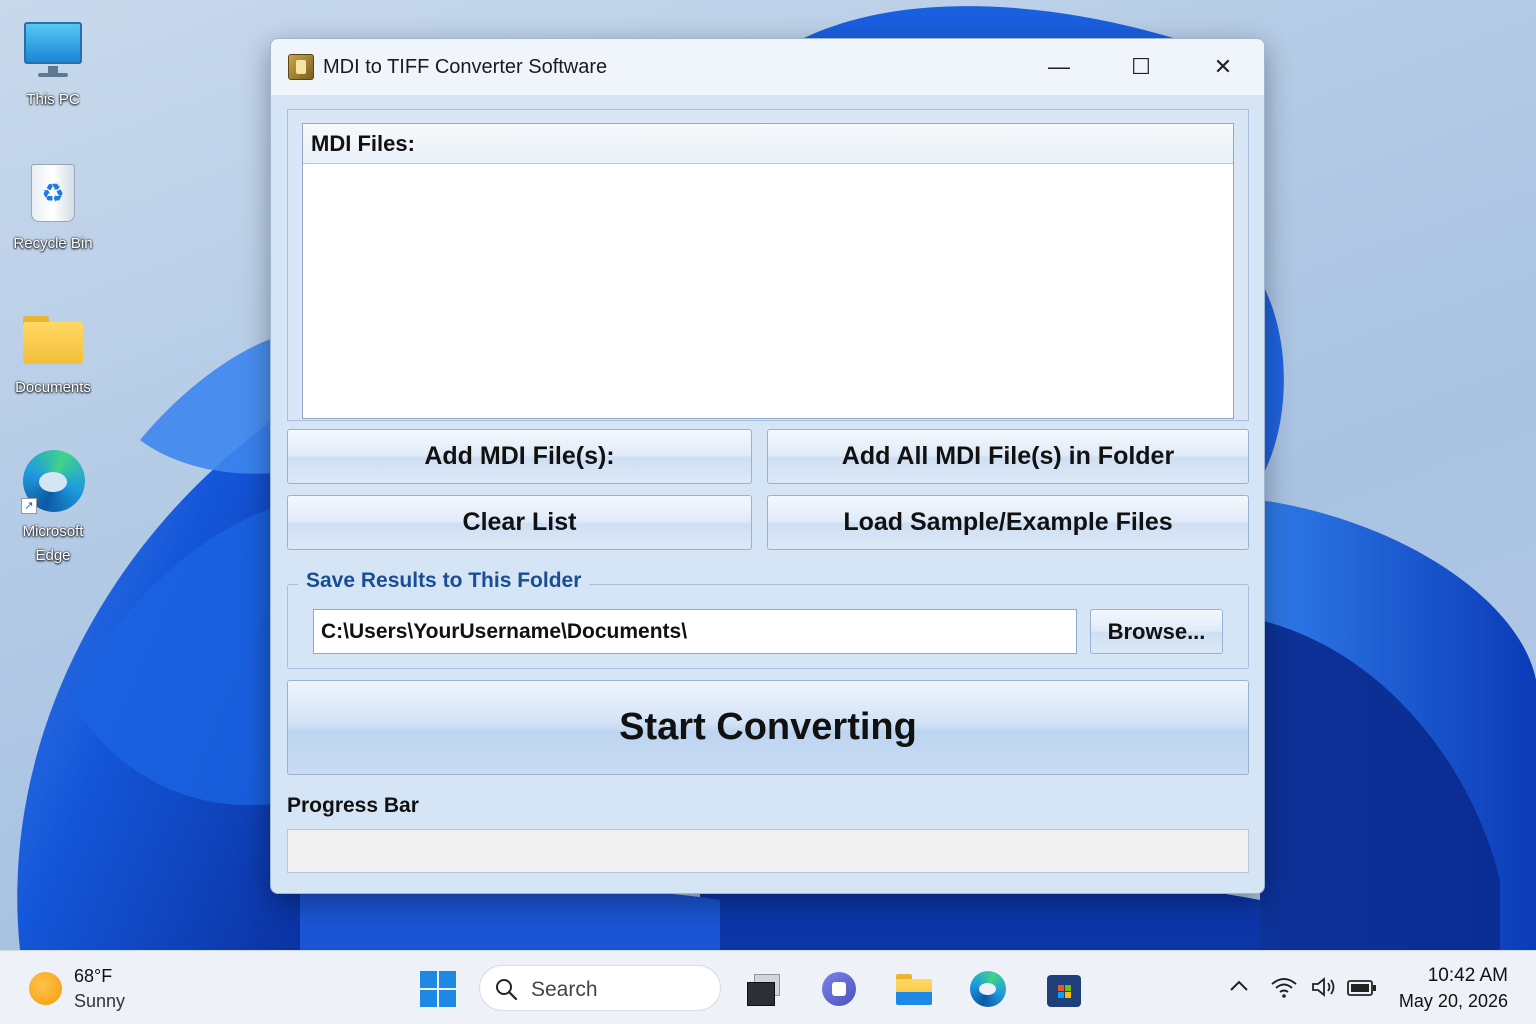 The height and width of the screenshot is (1024, 1536). I want to click on output-folder-field, so click(695, 631).